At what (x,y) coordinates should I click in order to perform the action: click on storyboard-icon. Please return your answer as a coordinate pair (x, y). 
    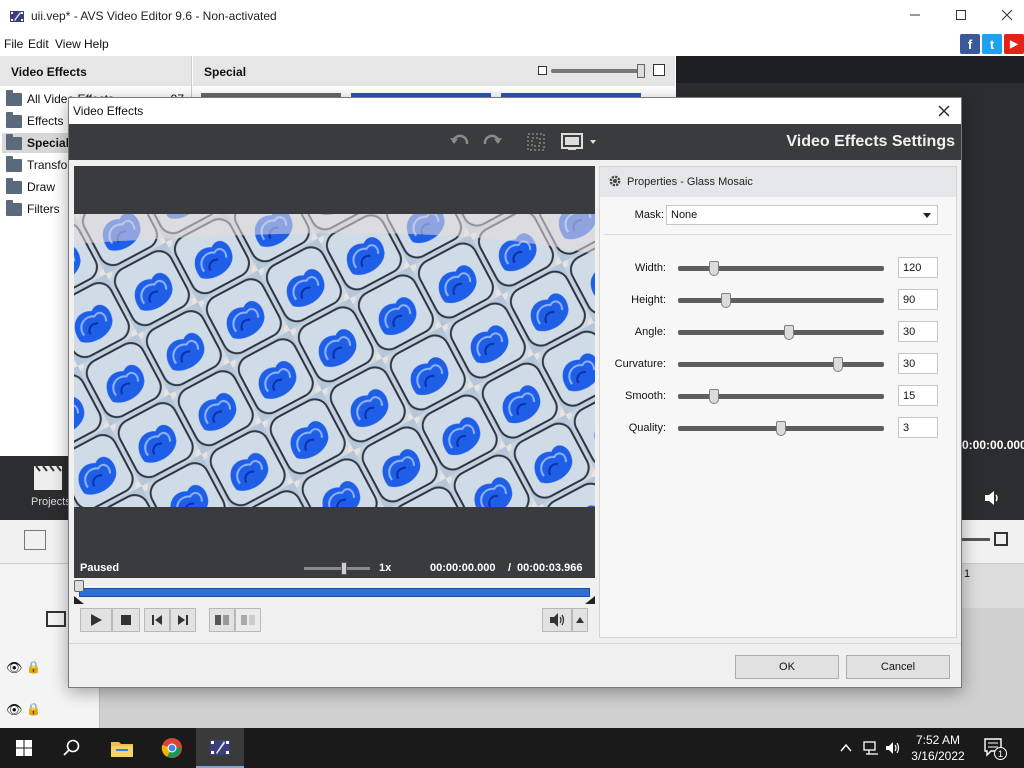
    Looking at the image, I should click on (35, 540).